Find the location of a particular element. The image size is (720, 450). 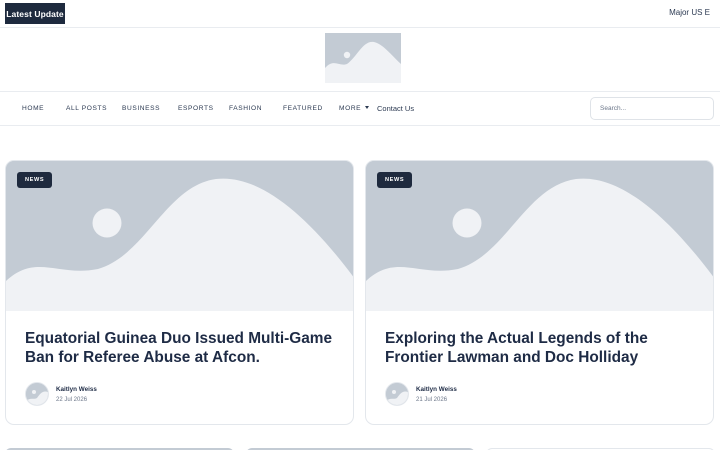

latest-update-button: Latest Update is located at coordinates (35, 13).